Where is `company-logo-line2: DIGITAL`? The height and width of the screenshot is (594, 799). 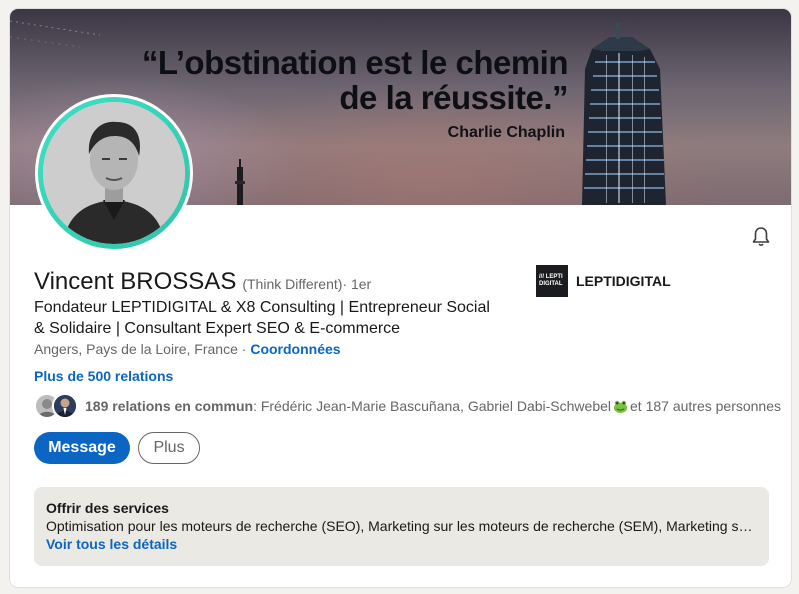
company-logo-line2: DIGITAL is located at coordinates (551, 284).